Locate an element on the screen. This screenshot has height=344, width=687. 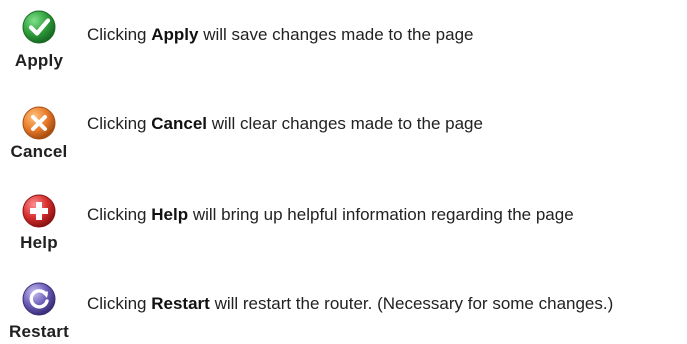
cancel-button: Cancel is located at coordinates (39, 126).